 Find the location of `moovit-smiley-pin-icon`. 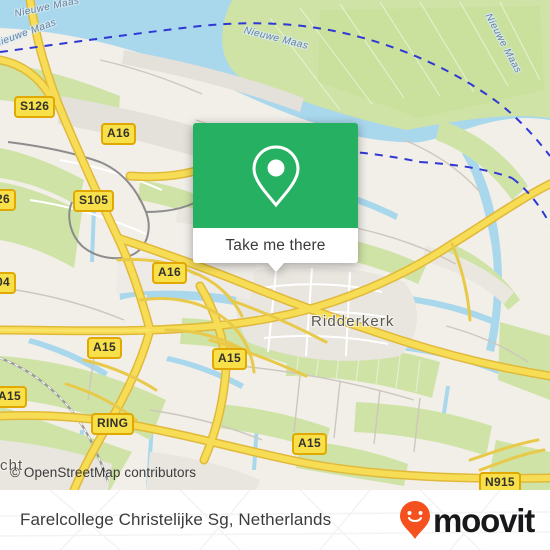

moovit-smiley-pin-icon is located at coordinates (415, 520).